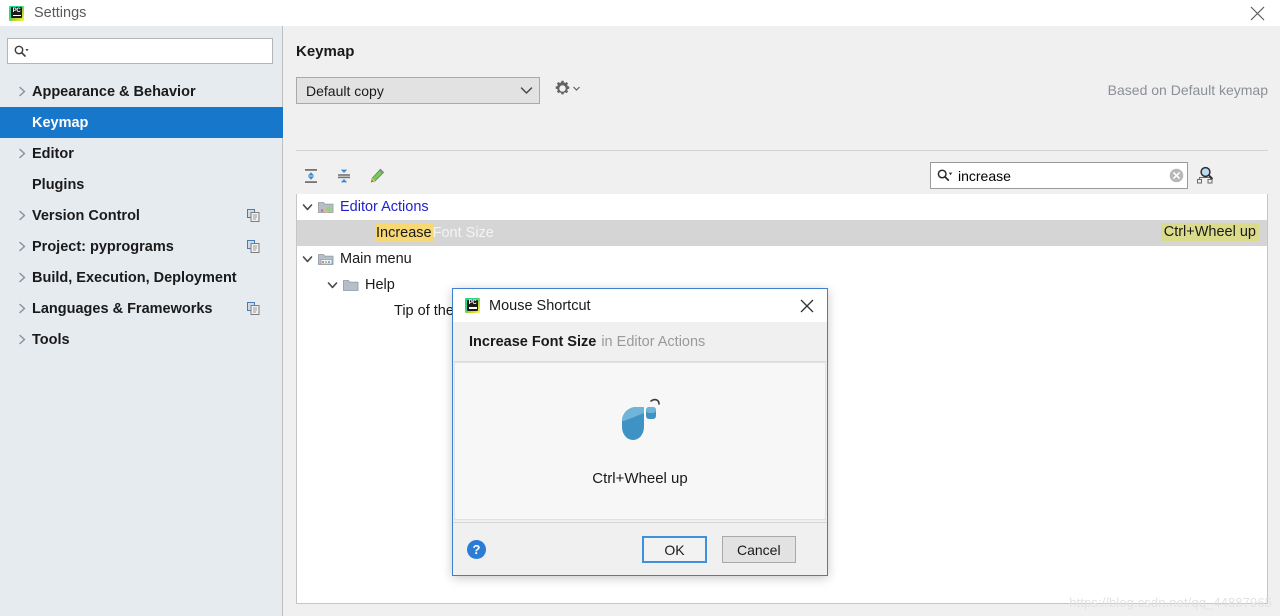 This screenshot has width=1280, height=616. I want to click on expand-all-icon, so click(311, 176).